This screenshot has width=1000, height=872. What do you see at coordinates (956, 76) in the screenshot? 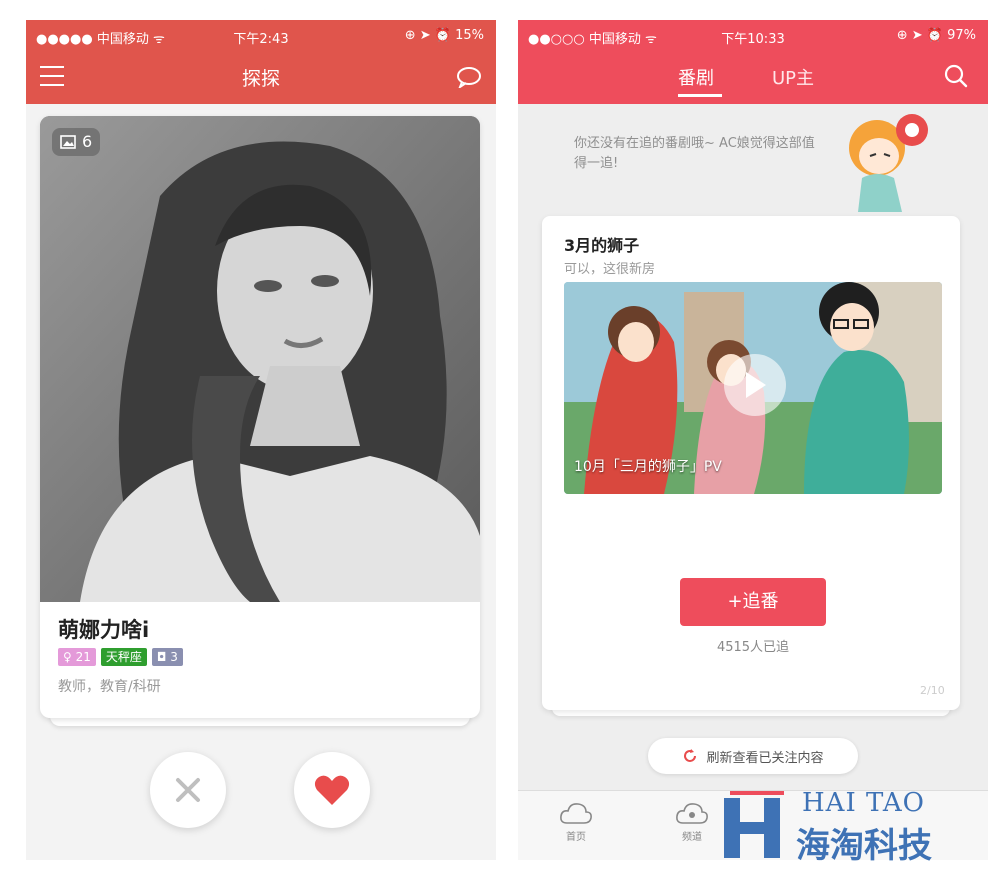
I see `search-icon` at bounding box center [956, 76].